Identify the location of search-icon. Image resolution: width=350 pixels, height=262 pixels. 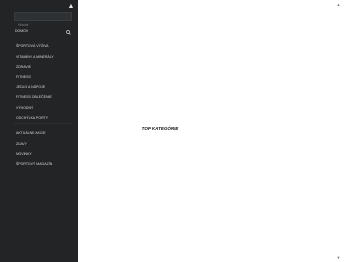
(68, 28).